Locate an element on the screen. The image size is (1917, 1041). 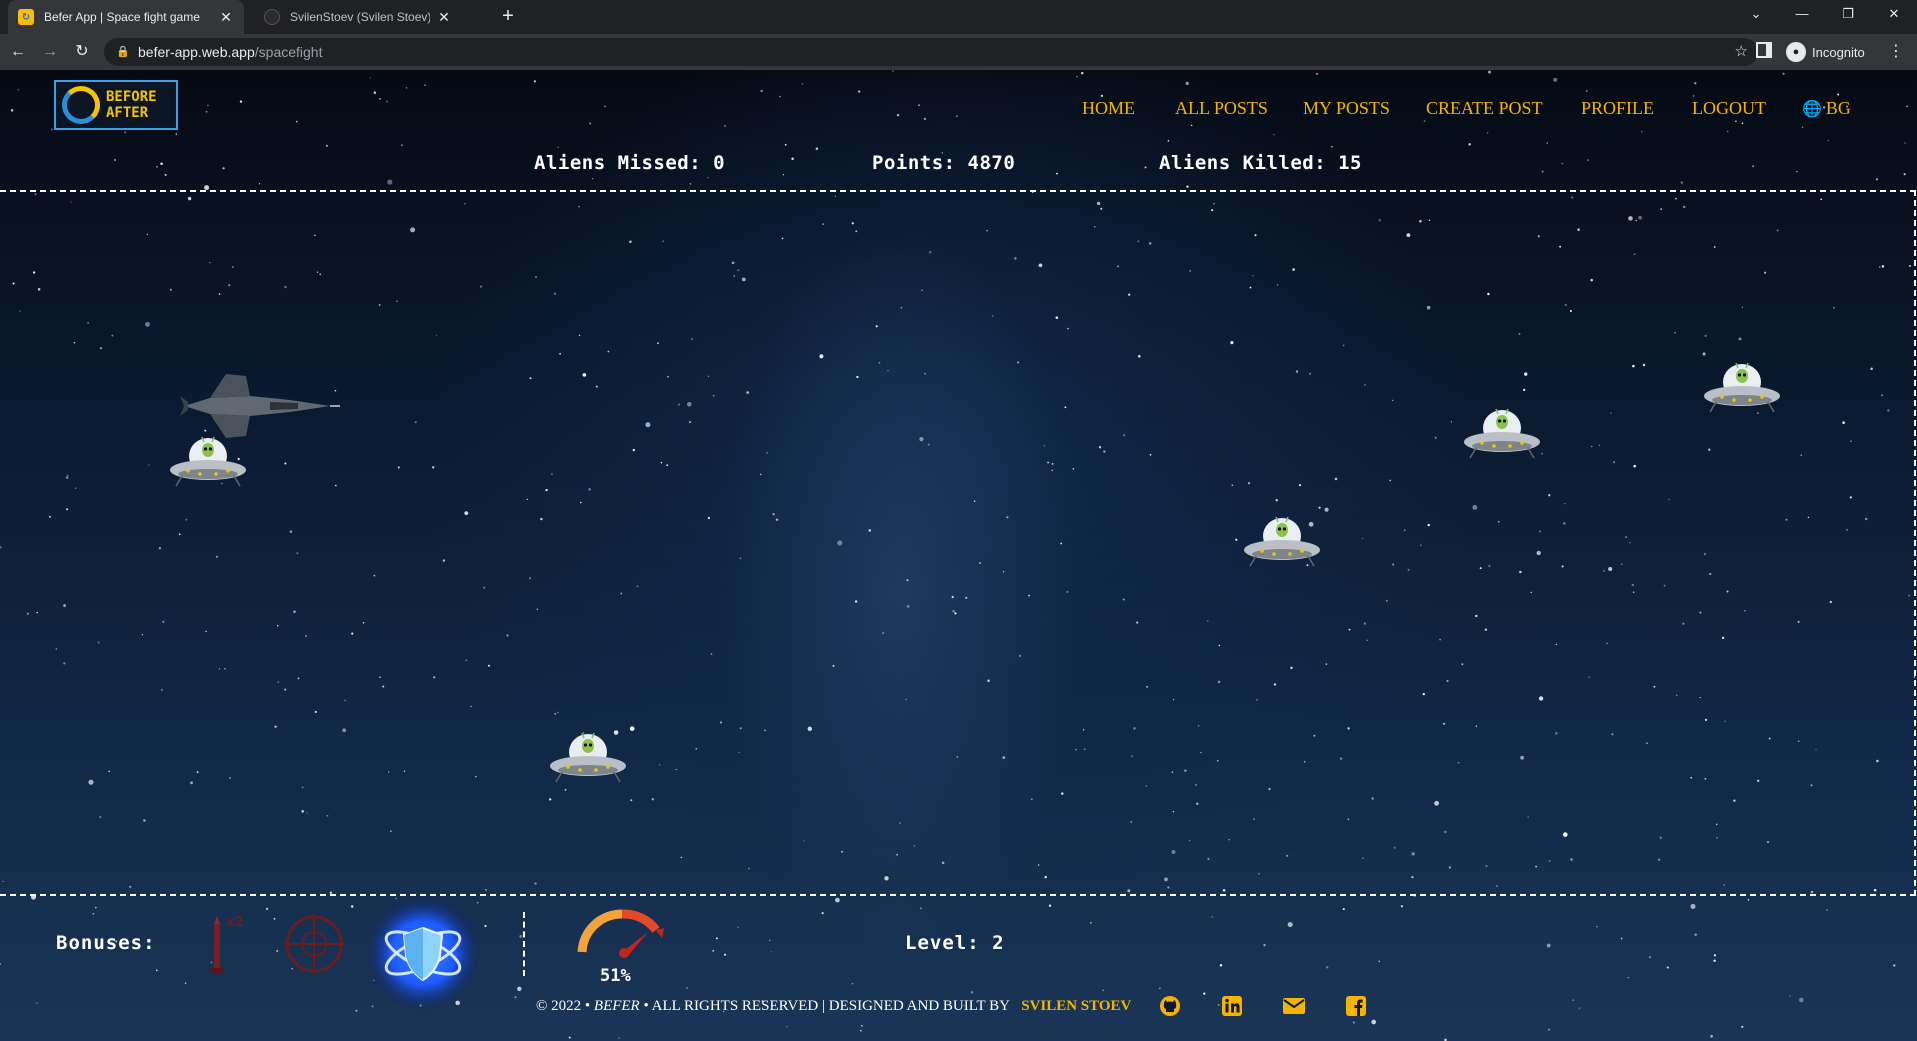
footer-copyright: © 2022 • is located at coordinates (563, 1006).